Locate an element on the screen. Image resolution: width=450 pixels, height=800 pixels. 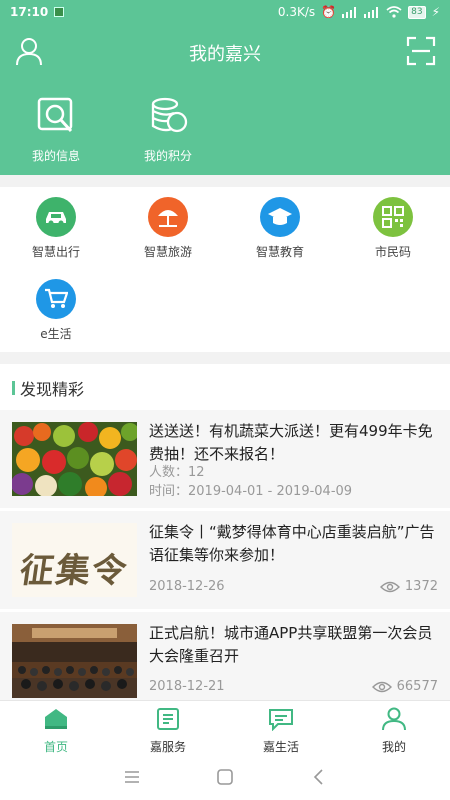
scan-icon is located at coordinates (421, 51).